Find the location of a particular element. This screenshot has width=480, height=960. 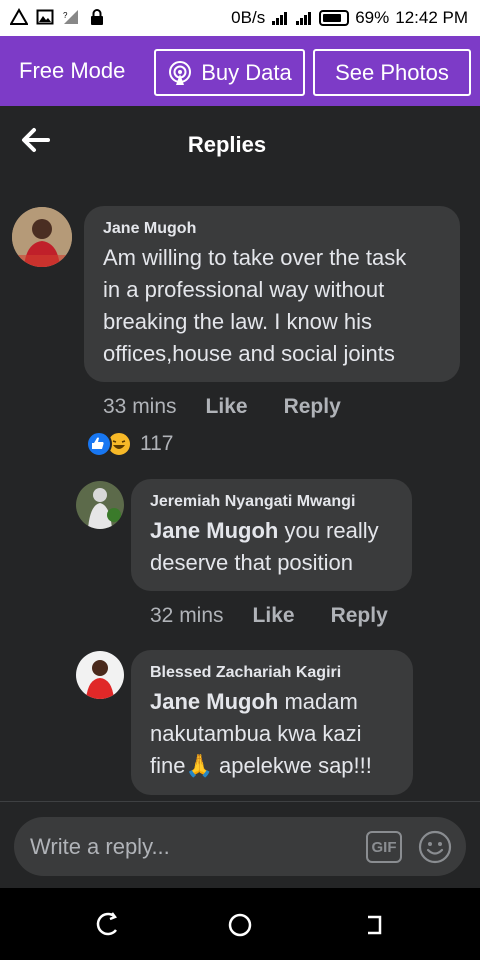

comment-line: offices,house and social joints is located at coordinates (249, 353).